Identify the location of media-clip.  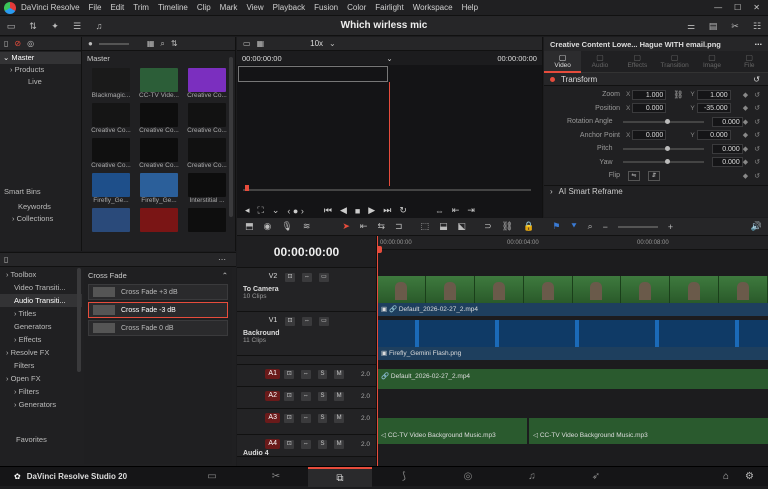
(207, 220).